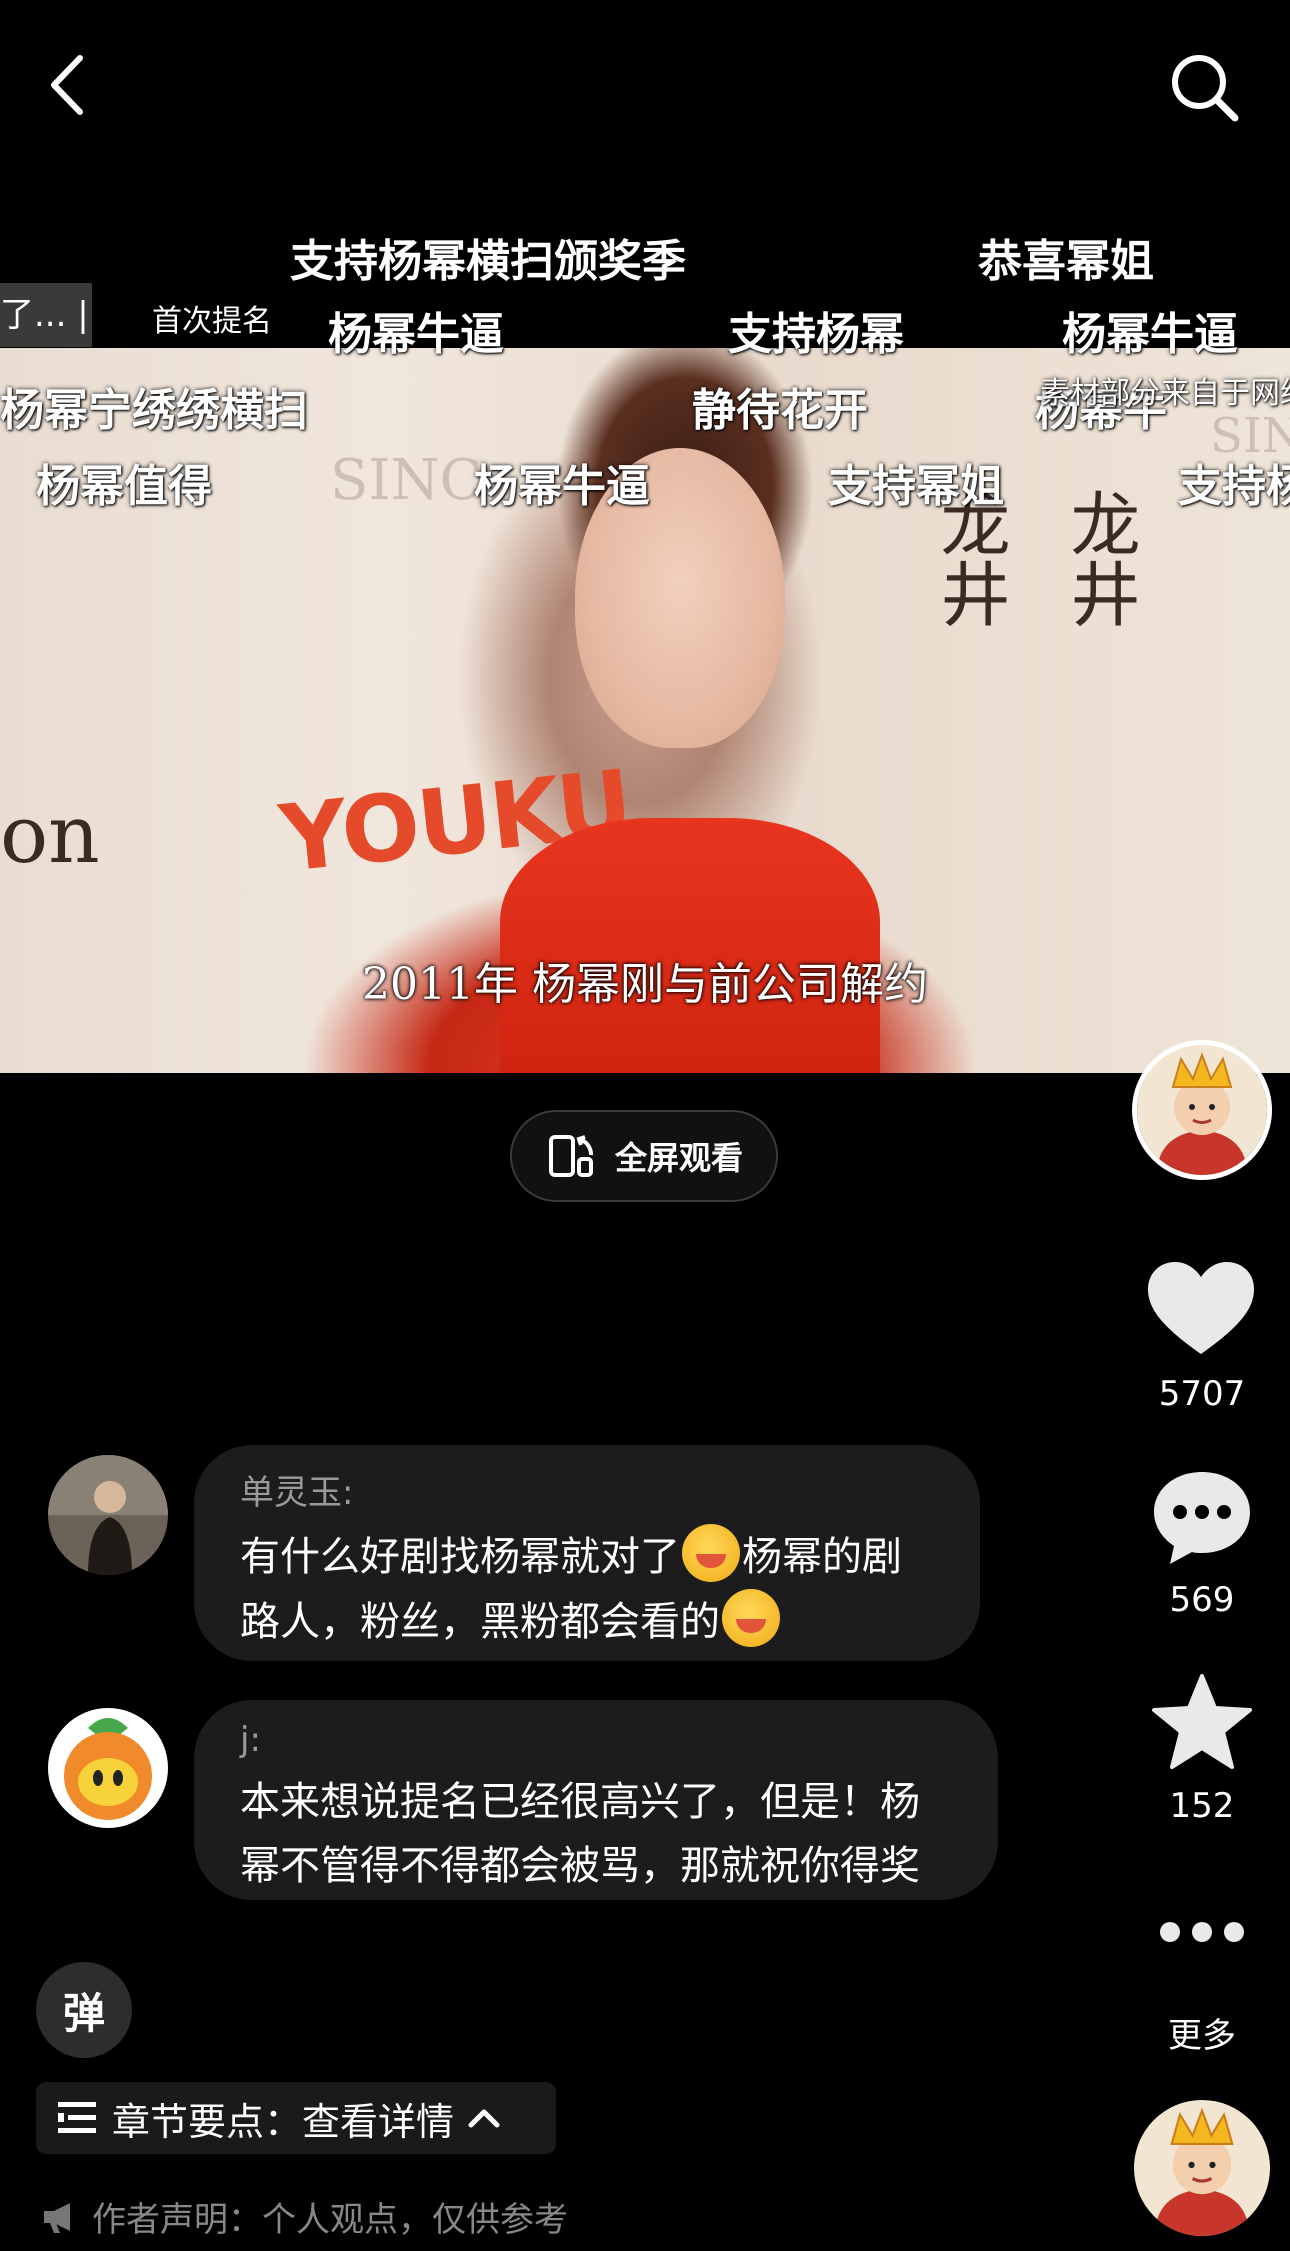  Describe the element at coordinates (1100, 558) in the screenshot. I see `backdrop-text: 龙井` at that location.